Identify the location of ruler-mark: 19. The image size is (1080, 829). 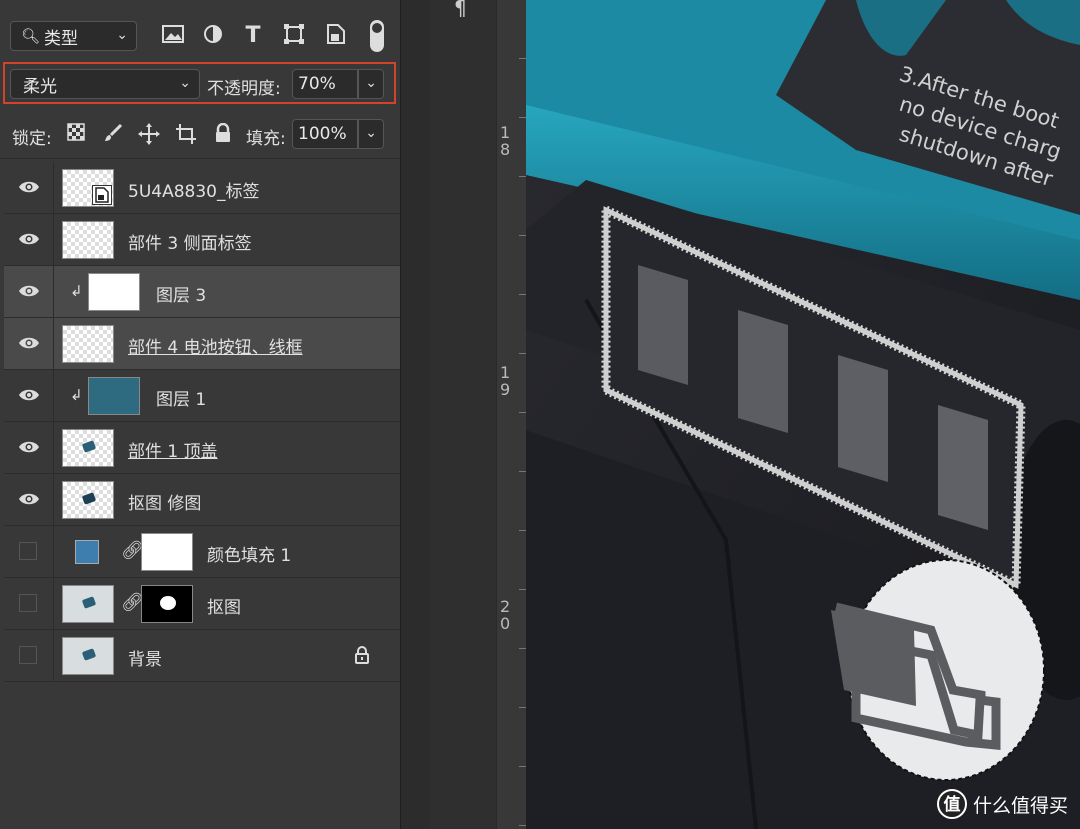
(507, 381).